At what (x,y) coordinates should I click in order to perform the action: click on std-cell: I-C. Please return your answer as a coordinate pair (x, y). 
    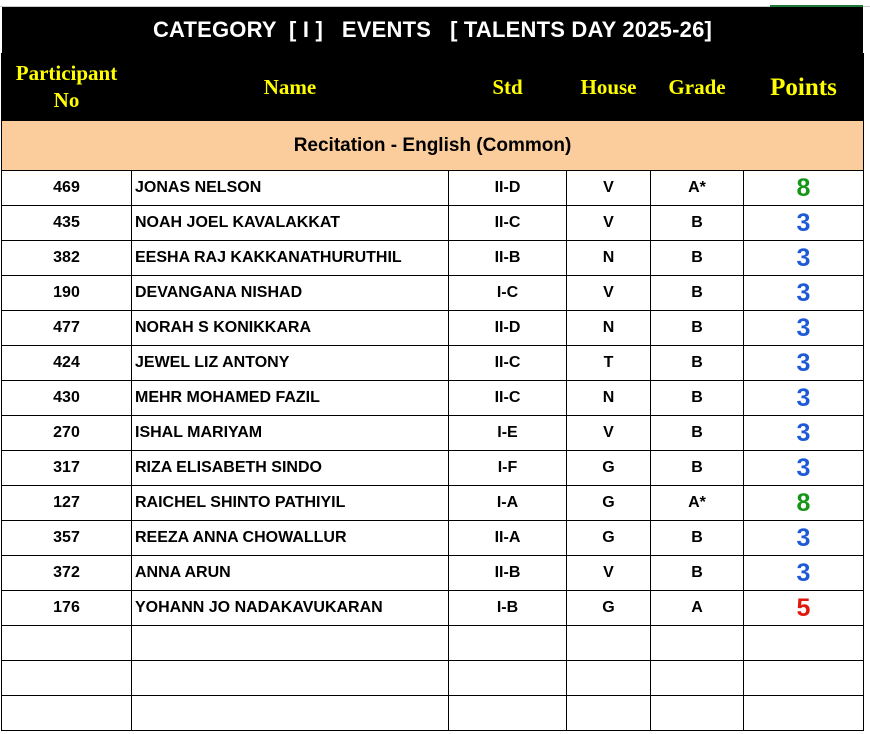
    Looking at the image, I should click on (507, 293).